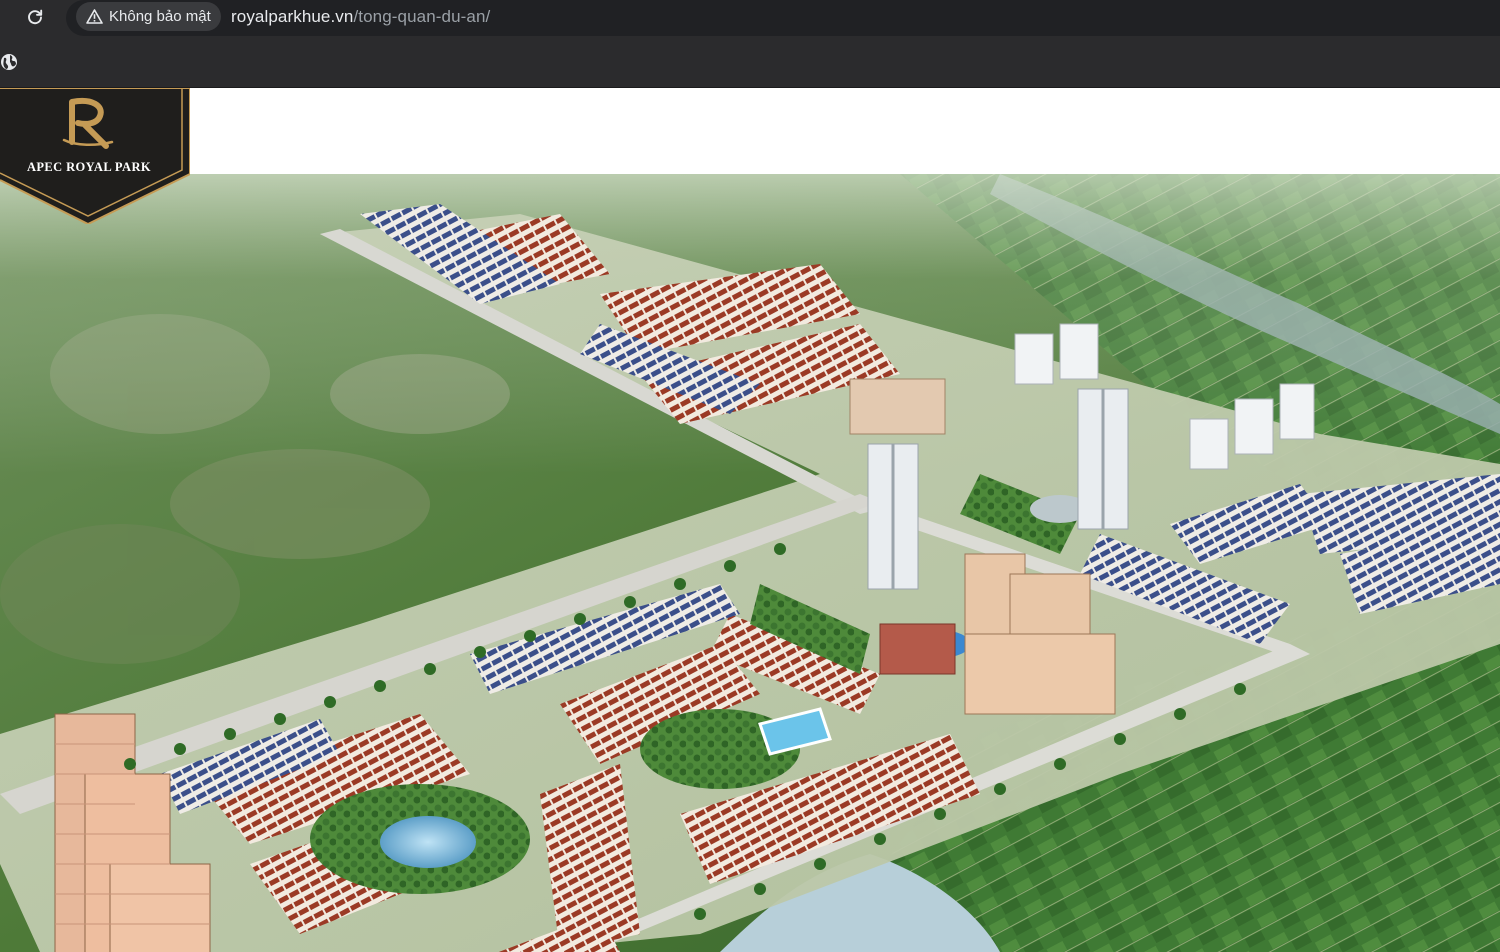 The width and height of the screenshot is (1500, 952). I want to click on reload-icon, so click(35, 17).